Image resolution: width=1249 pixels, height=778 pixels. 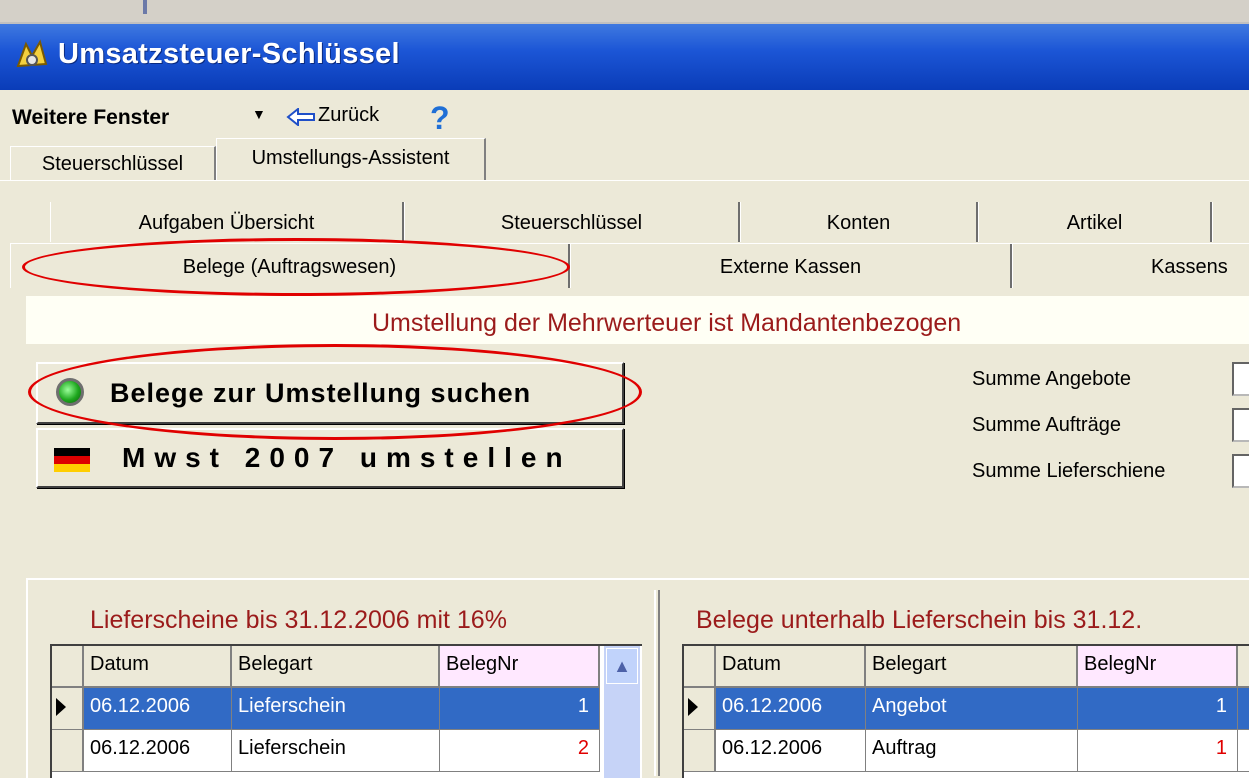 What do you see at coordinates (1069, 471) in the screenshot?
I see `sum-delivery-label: Summe Lieferschiene` at bounding box center [1069, 471].